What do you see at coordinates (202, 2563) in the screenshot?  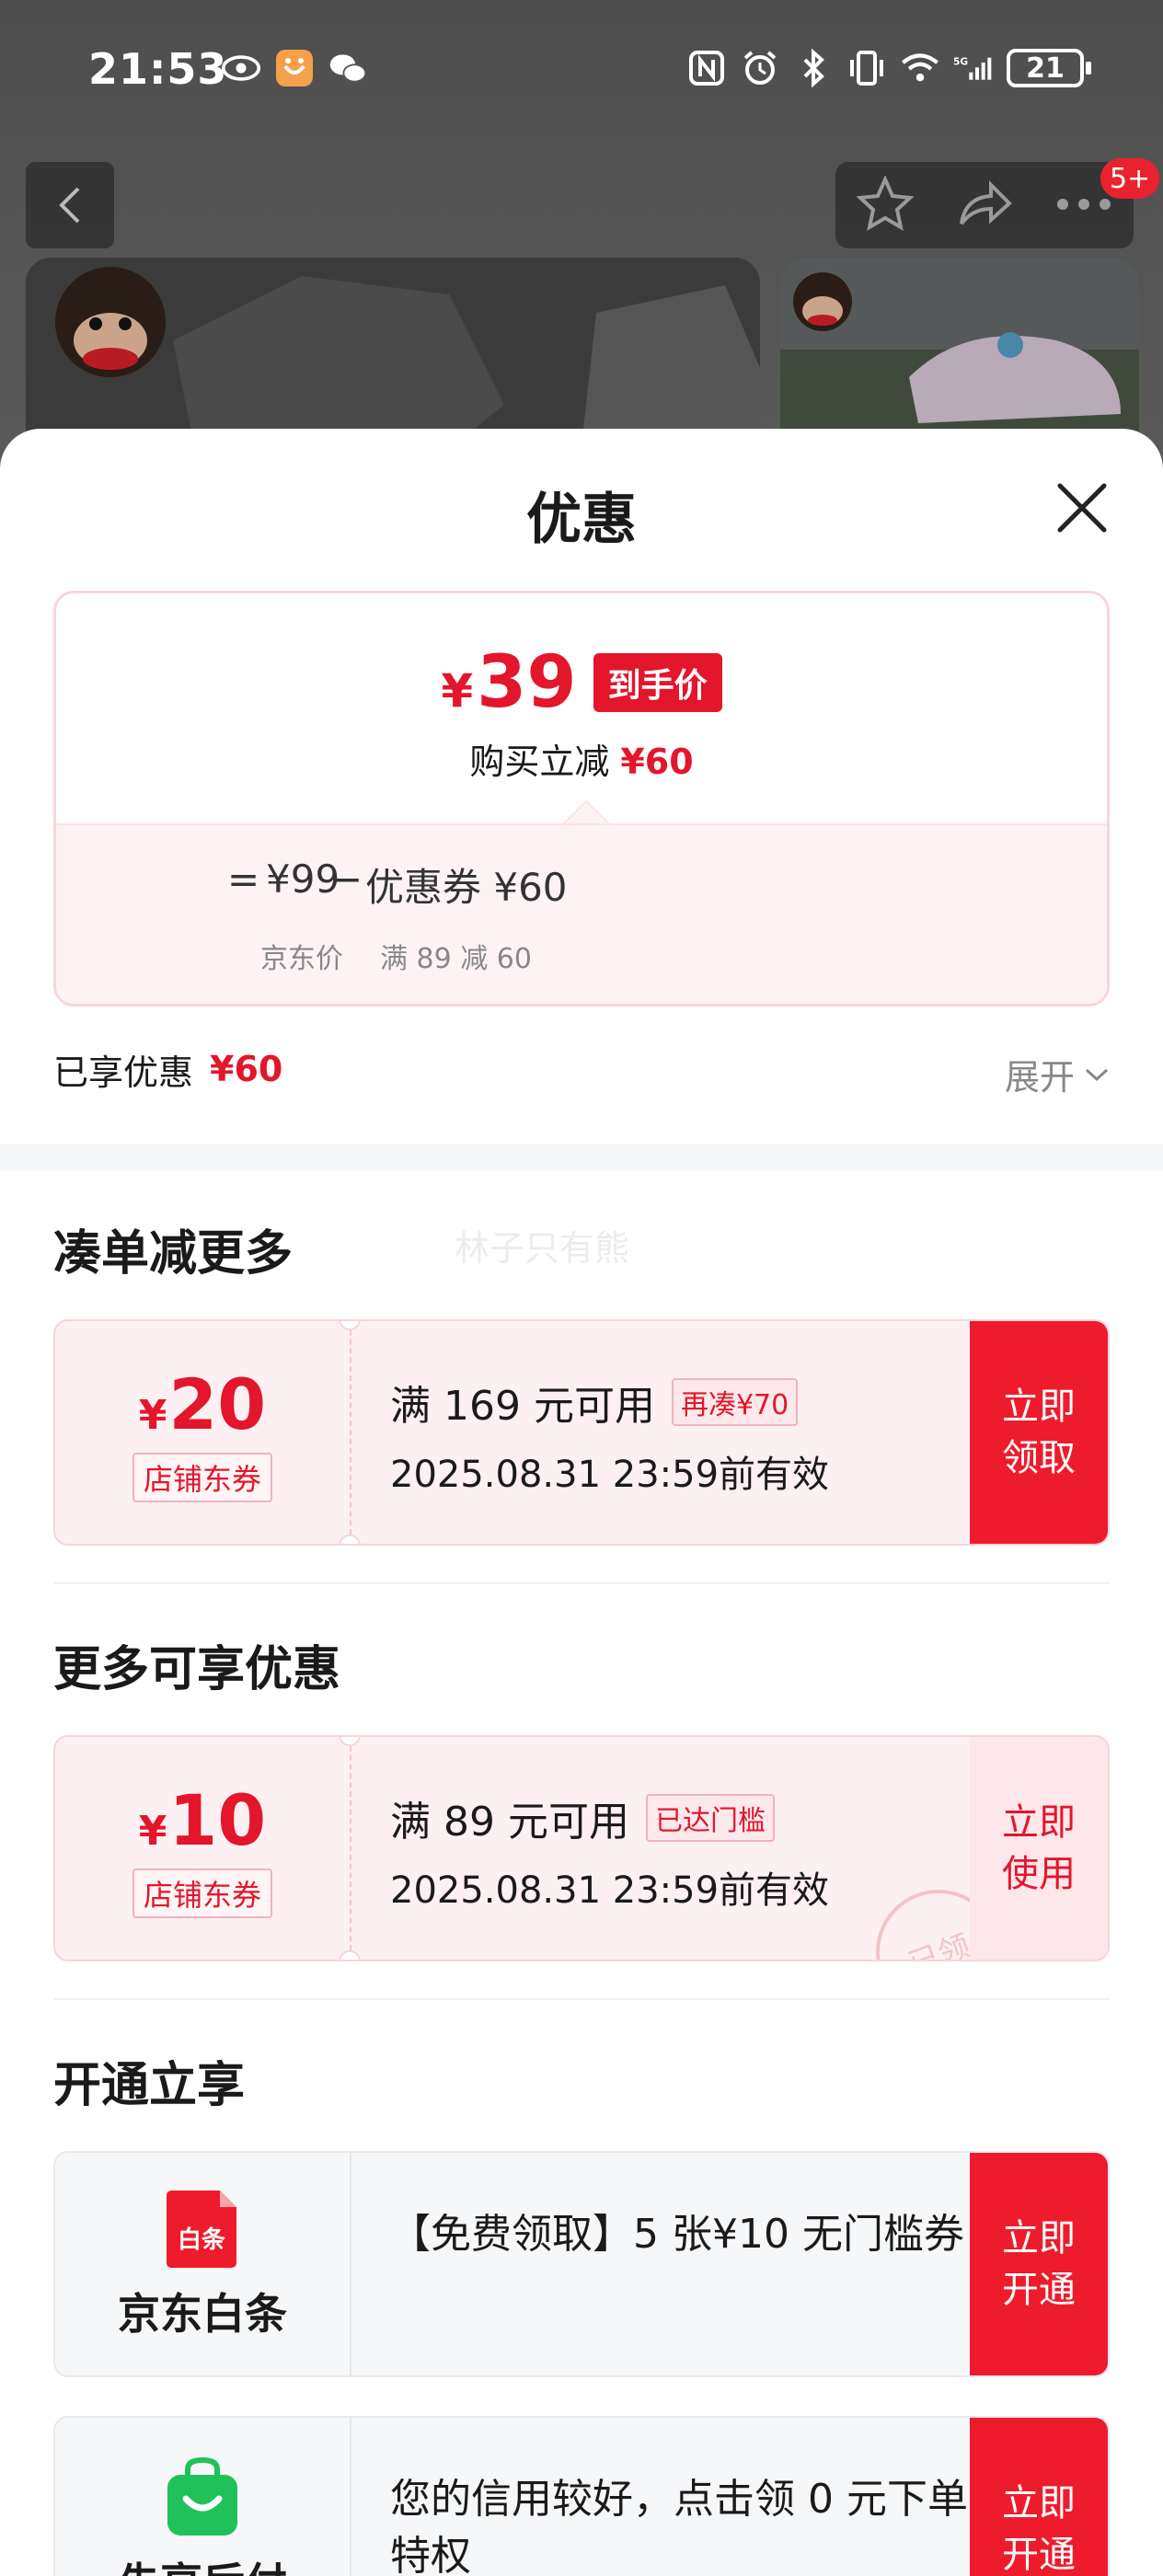 I see `service-name: 先享后付` at bounding box center [202, 2563].